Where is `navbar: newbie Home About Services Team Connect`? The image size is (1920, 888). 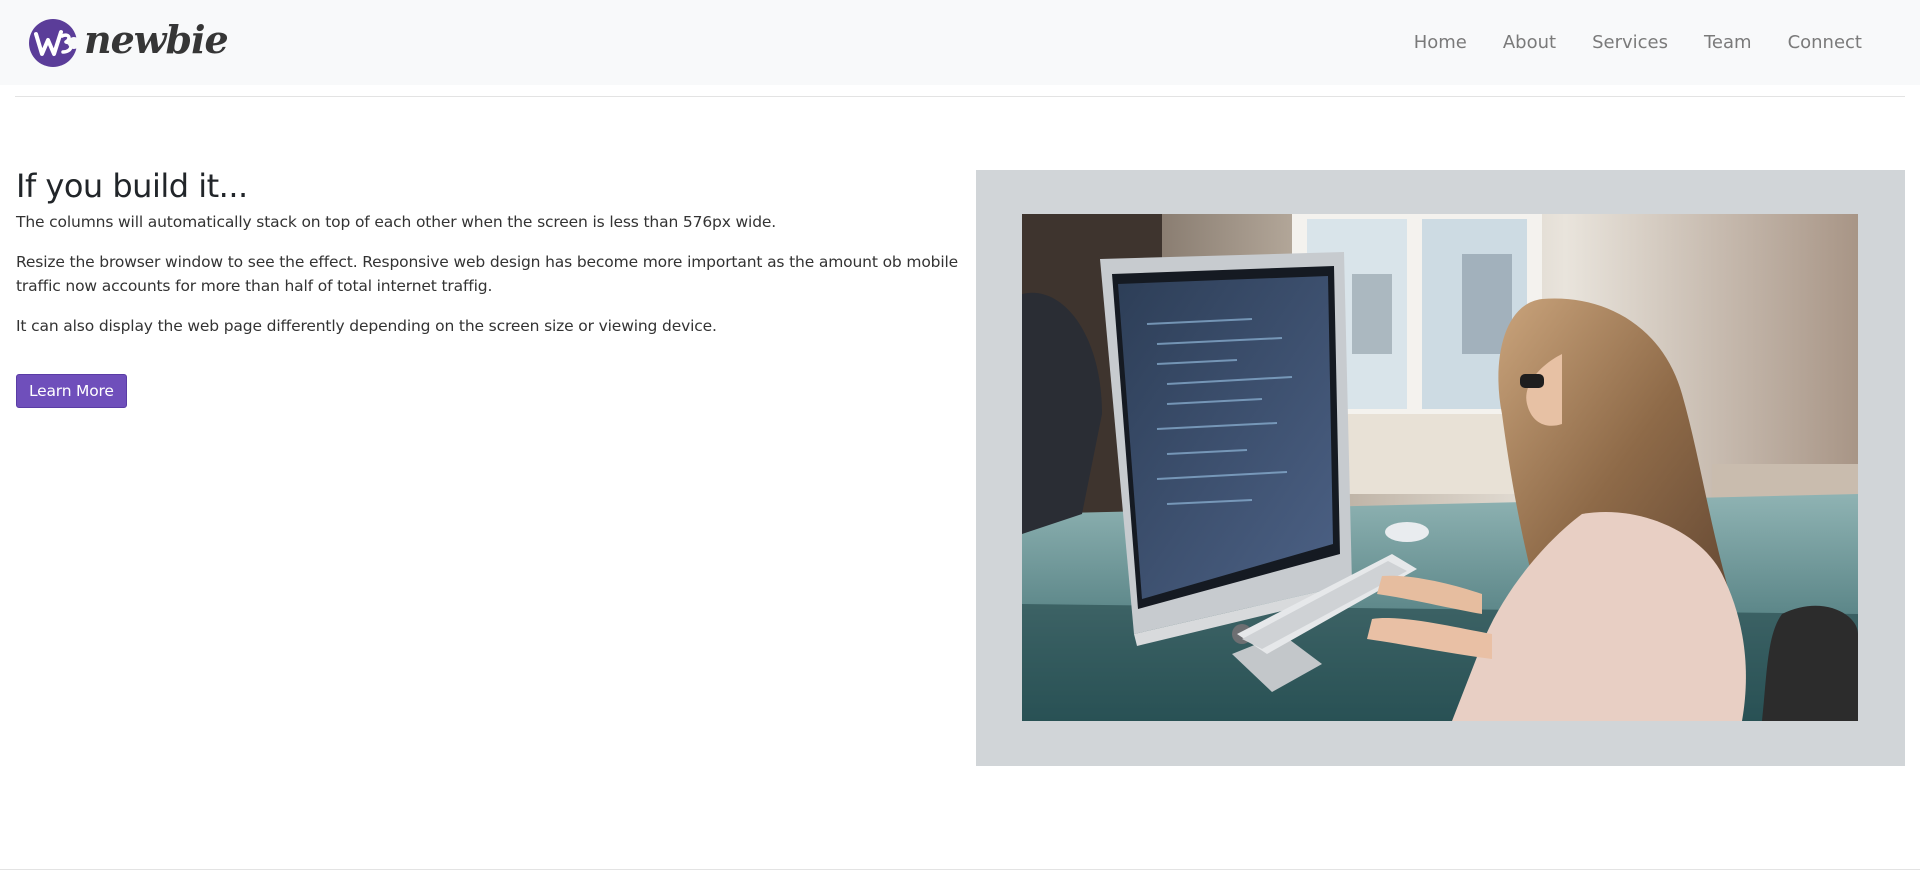 navbar: newbie Home About Services Team Connect is located at coordinates (960, 42).